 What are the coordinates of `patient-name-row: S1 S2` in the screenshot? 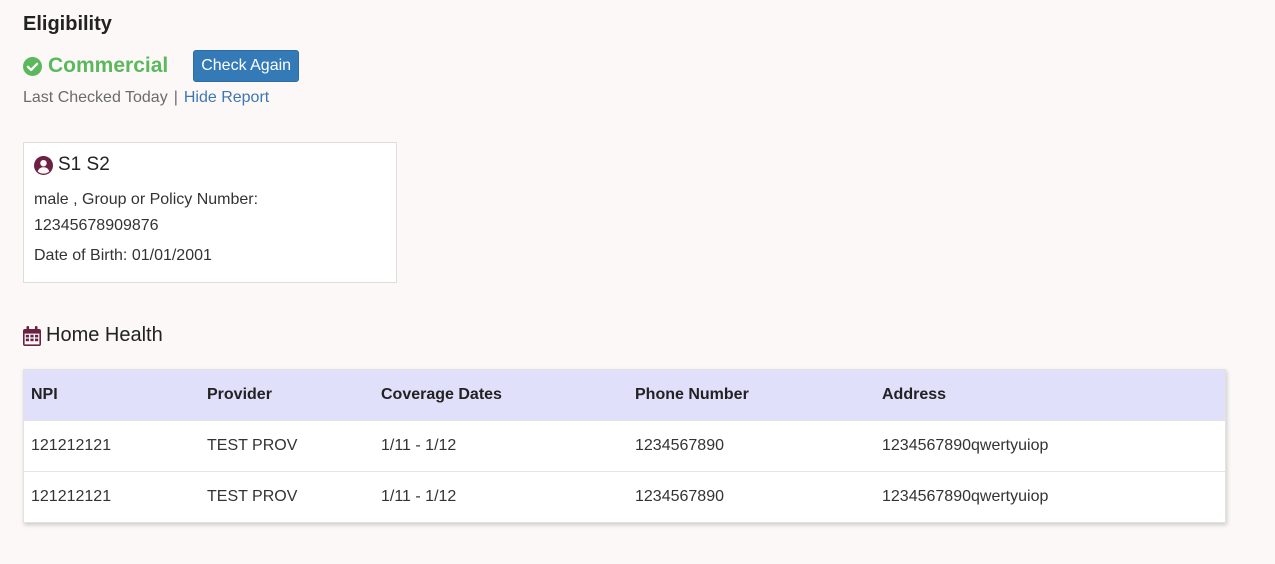 It's located at (210, 165).